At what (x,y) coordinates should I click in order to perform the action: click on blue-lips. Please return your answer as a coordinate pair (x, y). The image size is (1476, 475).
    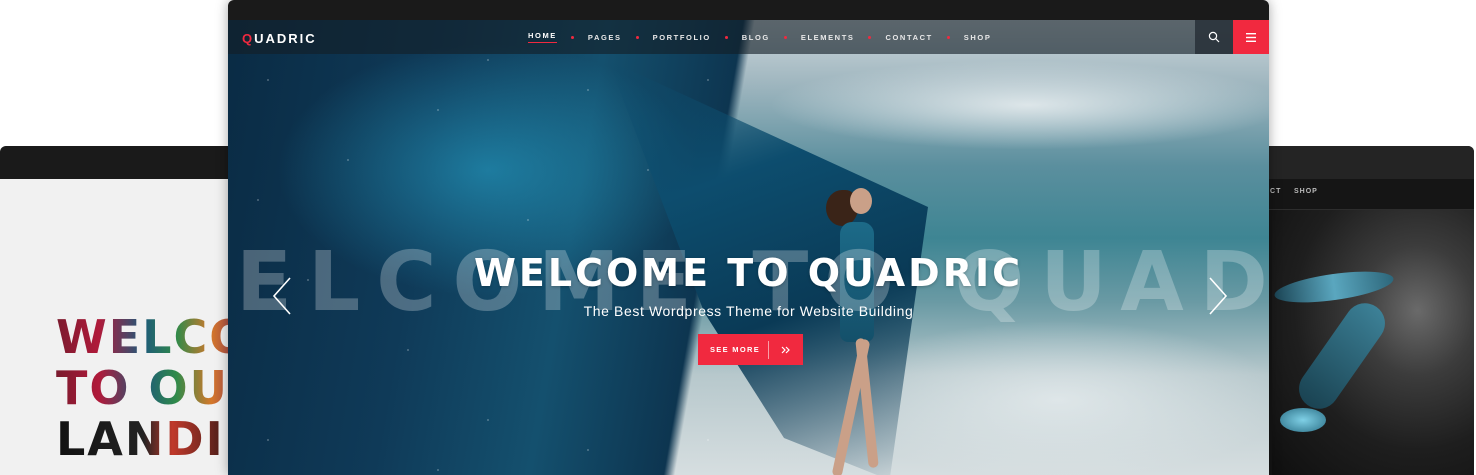
    Looking at the image, I should click on (1303, 420).